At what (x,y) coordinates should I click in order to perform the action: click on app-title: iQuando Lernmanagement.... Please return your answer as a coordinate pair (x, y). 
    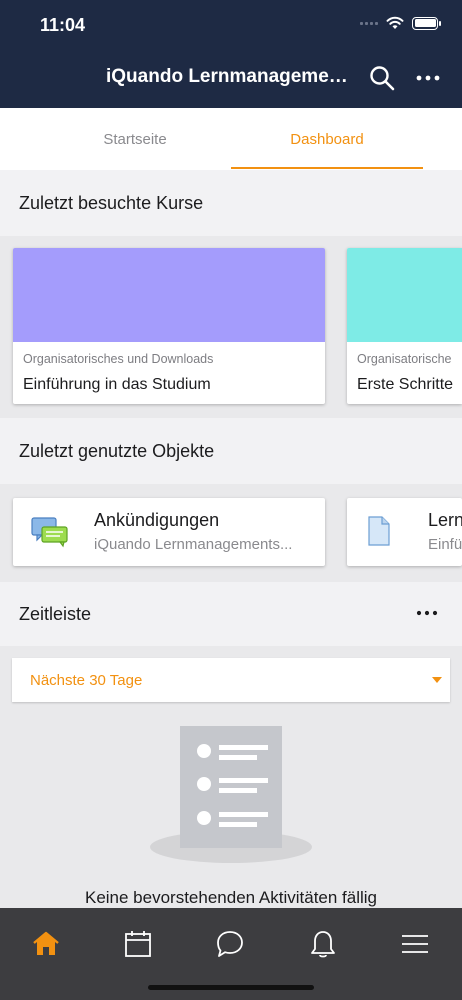
    Looking at the image, I should click on (232, 76).